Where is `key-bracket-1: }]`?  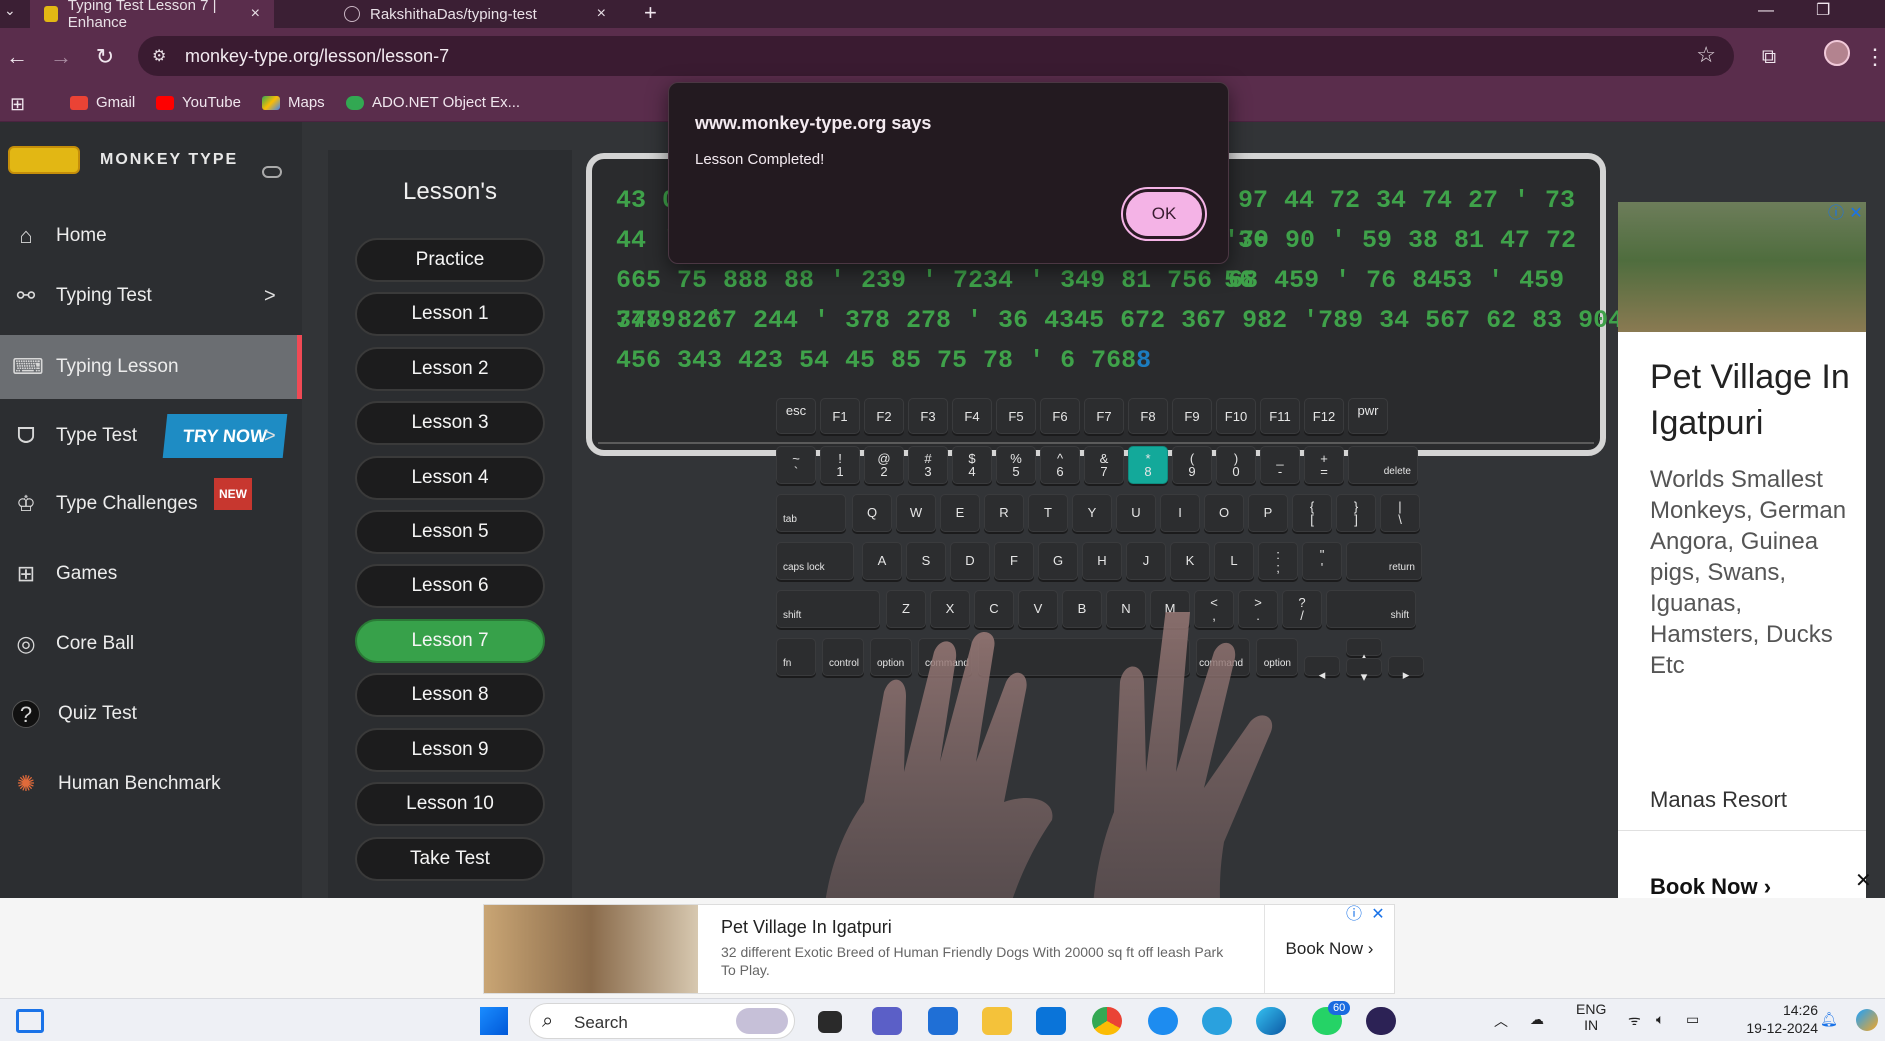
key-bracket-1: }] is located at coordinates (1356, 513).